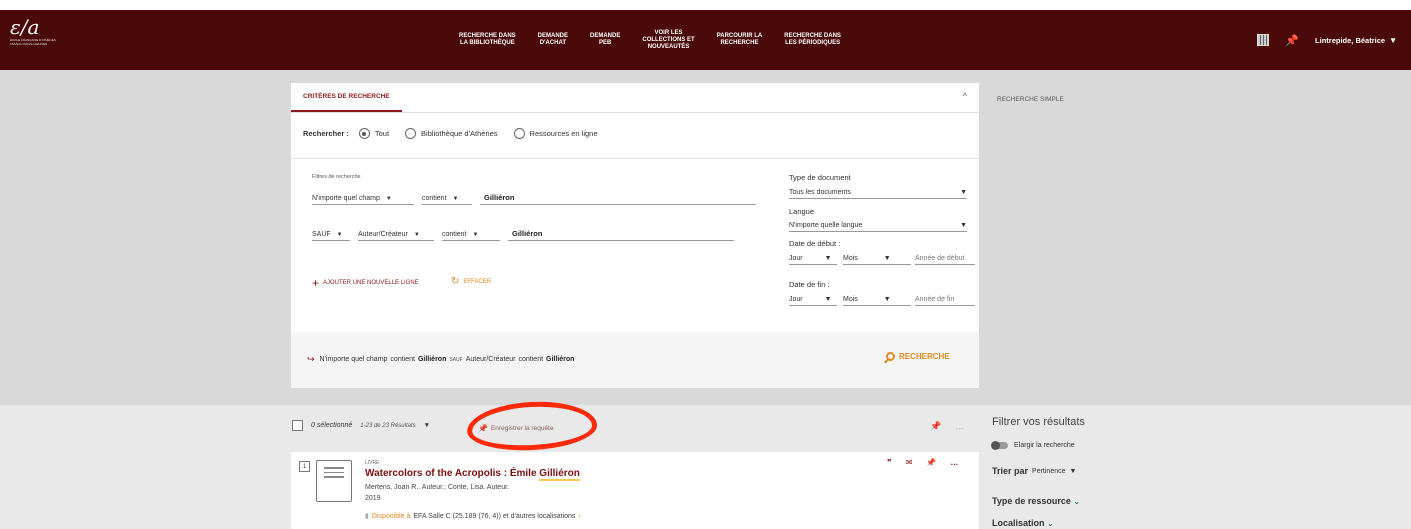 The width and height of the screenshot is (1411, 529). I want to click on nav-browse: PARCOURIR LA RECHERCHE, so click(740, 40).